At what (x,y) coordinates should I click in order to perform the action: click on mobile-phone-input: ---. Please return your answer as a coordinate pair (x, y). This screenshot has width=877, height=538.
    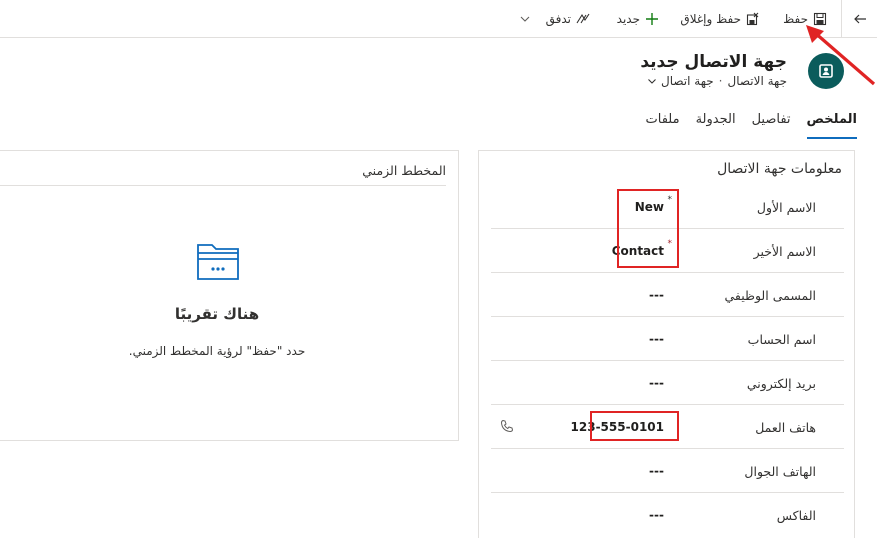
    Looking at the image, I should click on (656, 471).